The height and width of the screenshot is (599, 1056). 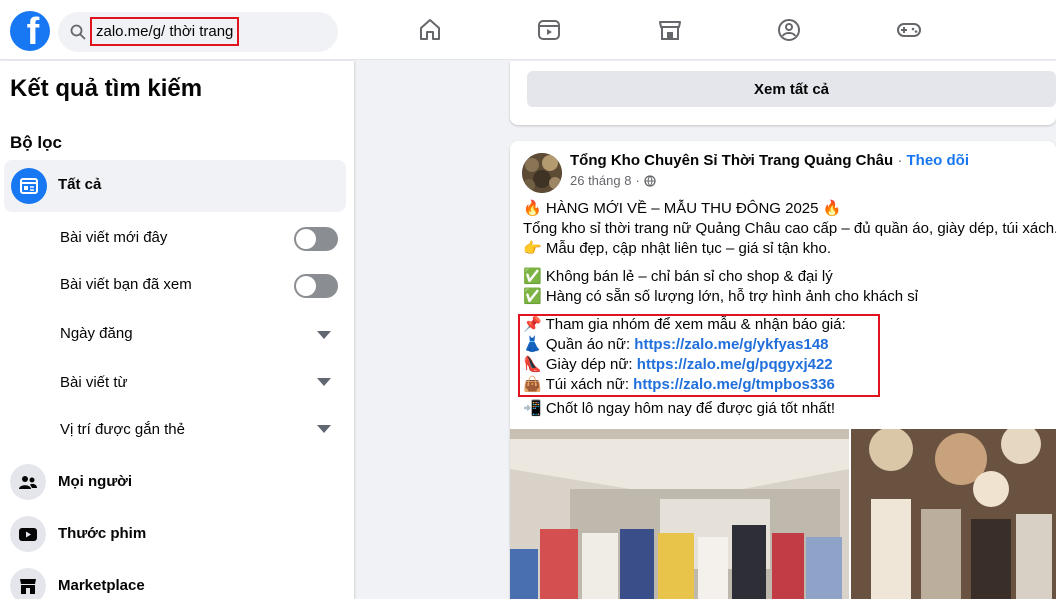 What do you see at coordinates (938, 160) in the screenshot?
I see `follow-link: Theo dõi` at bounding box center [938, 160].